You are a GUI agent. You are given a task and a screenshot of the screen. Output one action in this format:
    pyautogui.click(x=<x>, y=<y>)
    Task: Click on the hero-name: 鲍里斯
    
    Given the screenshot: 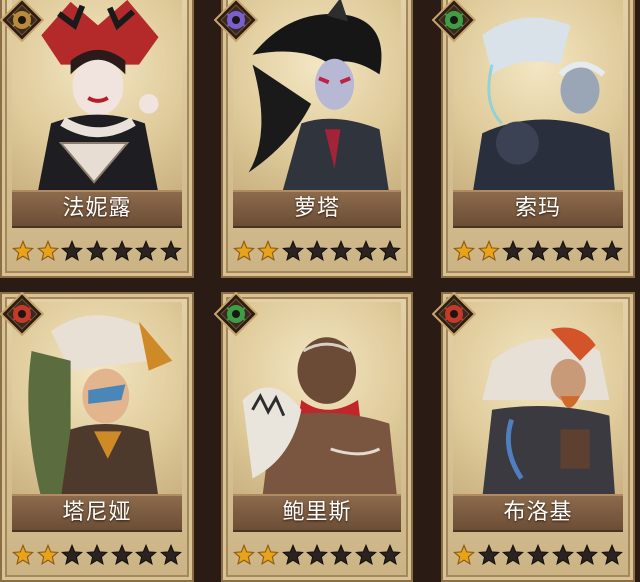 What is the action you would take?
    pyautogui.click(x=317, y=513)
    